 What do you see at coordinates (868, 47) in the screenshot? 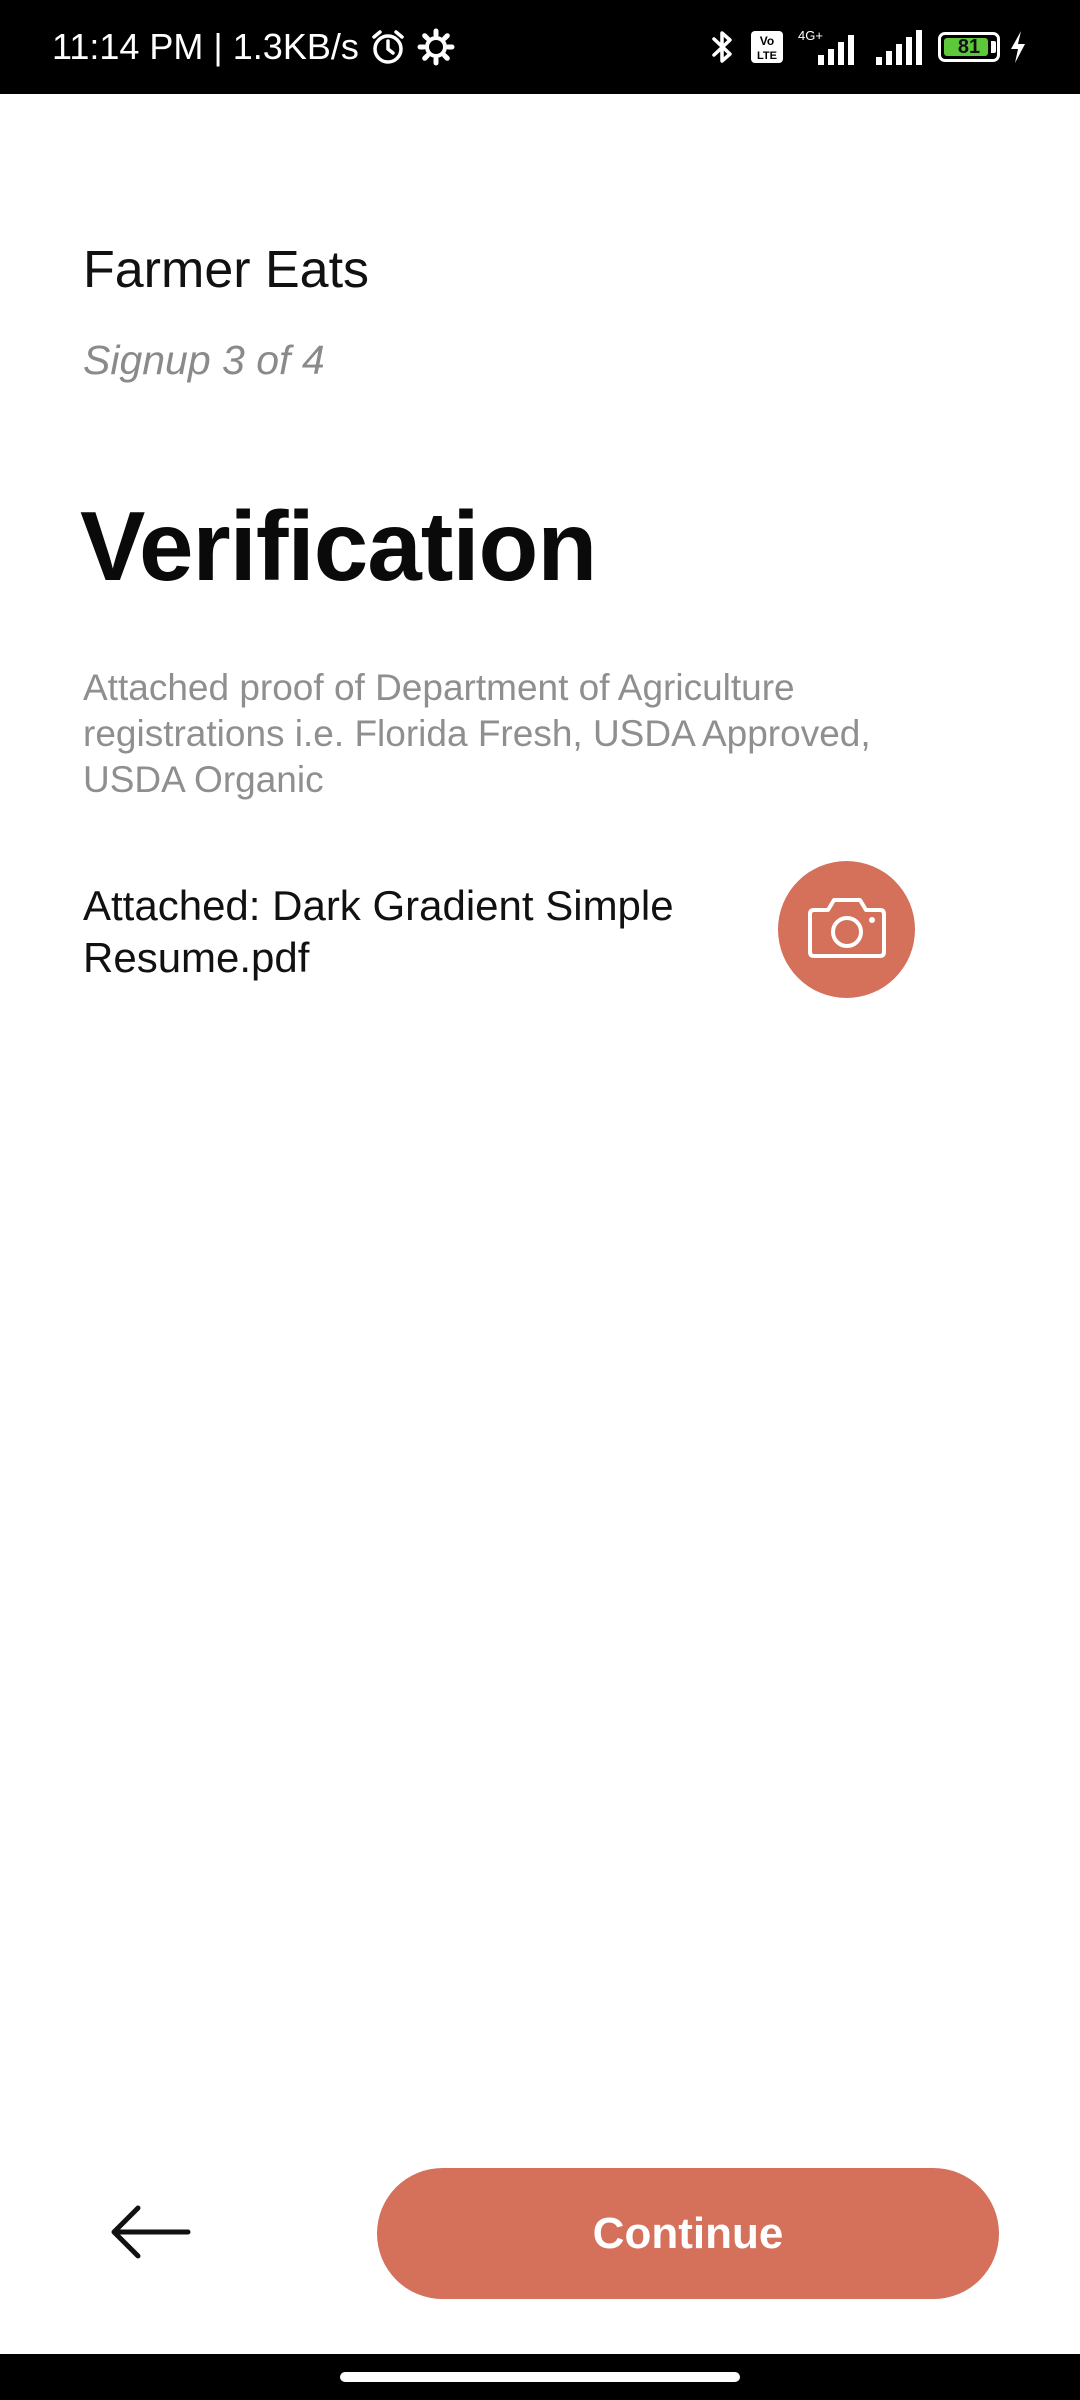
I see `status-right: Vo LTE 4G+ 81` at bounding box center [868, 47].